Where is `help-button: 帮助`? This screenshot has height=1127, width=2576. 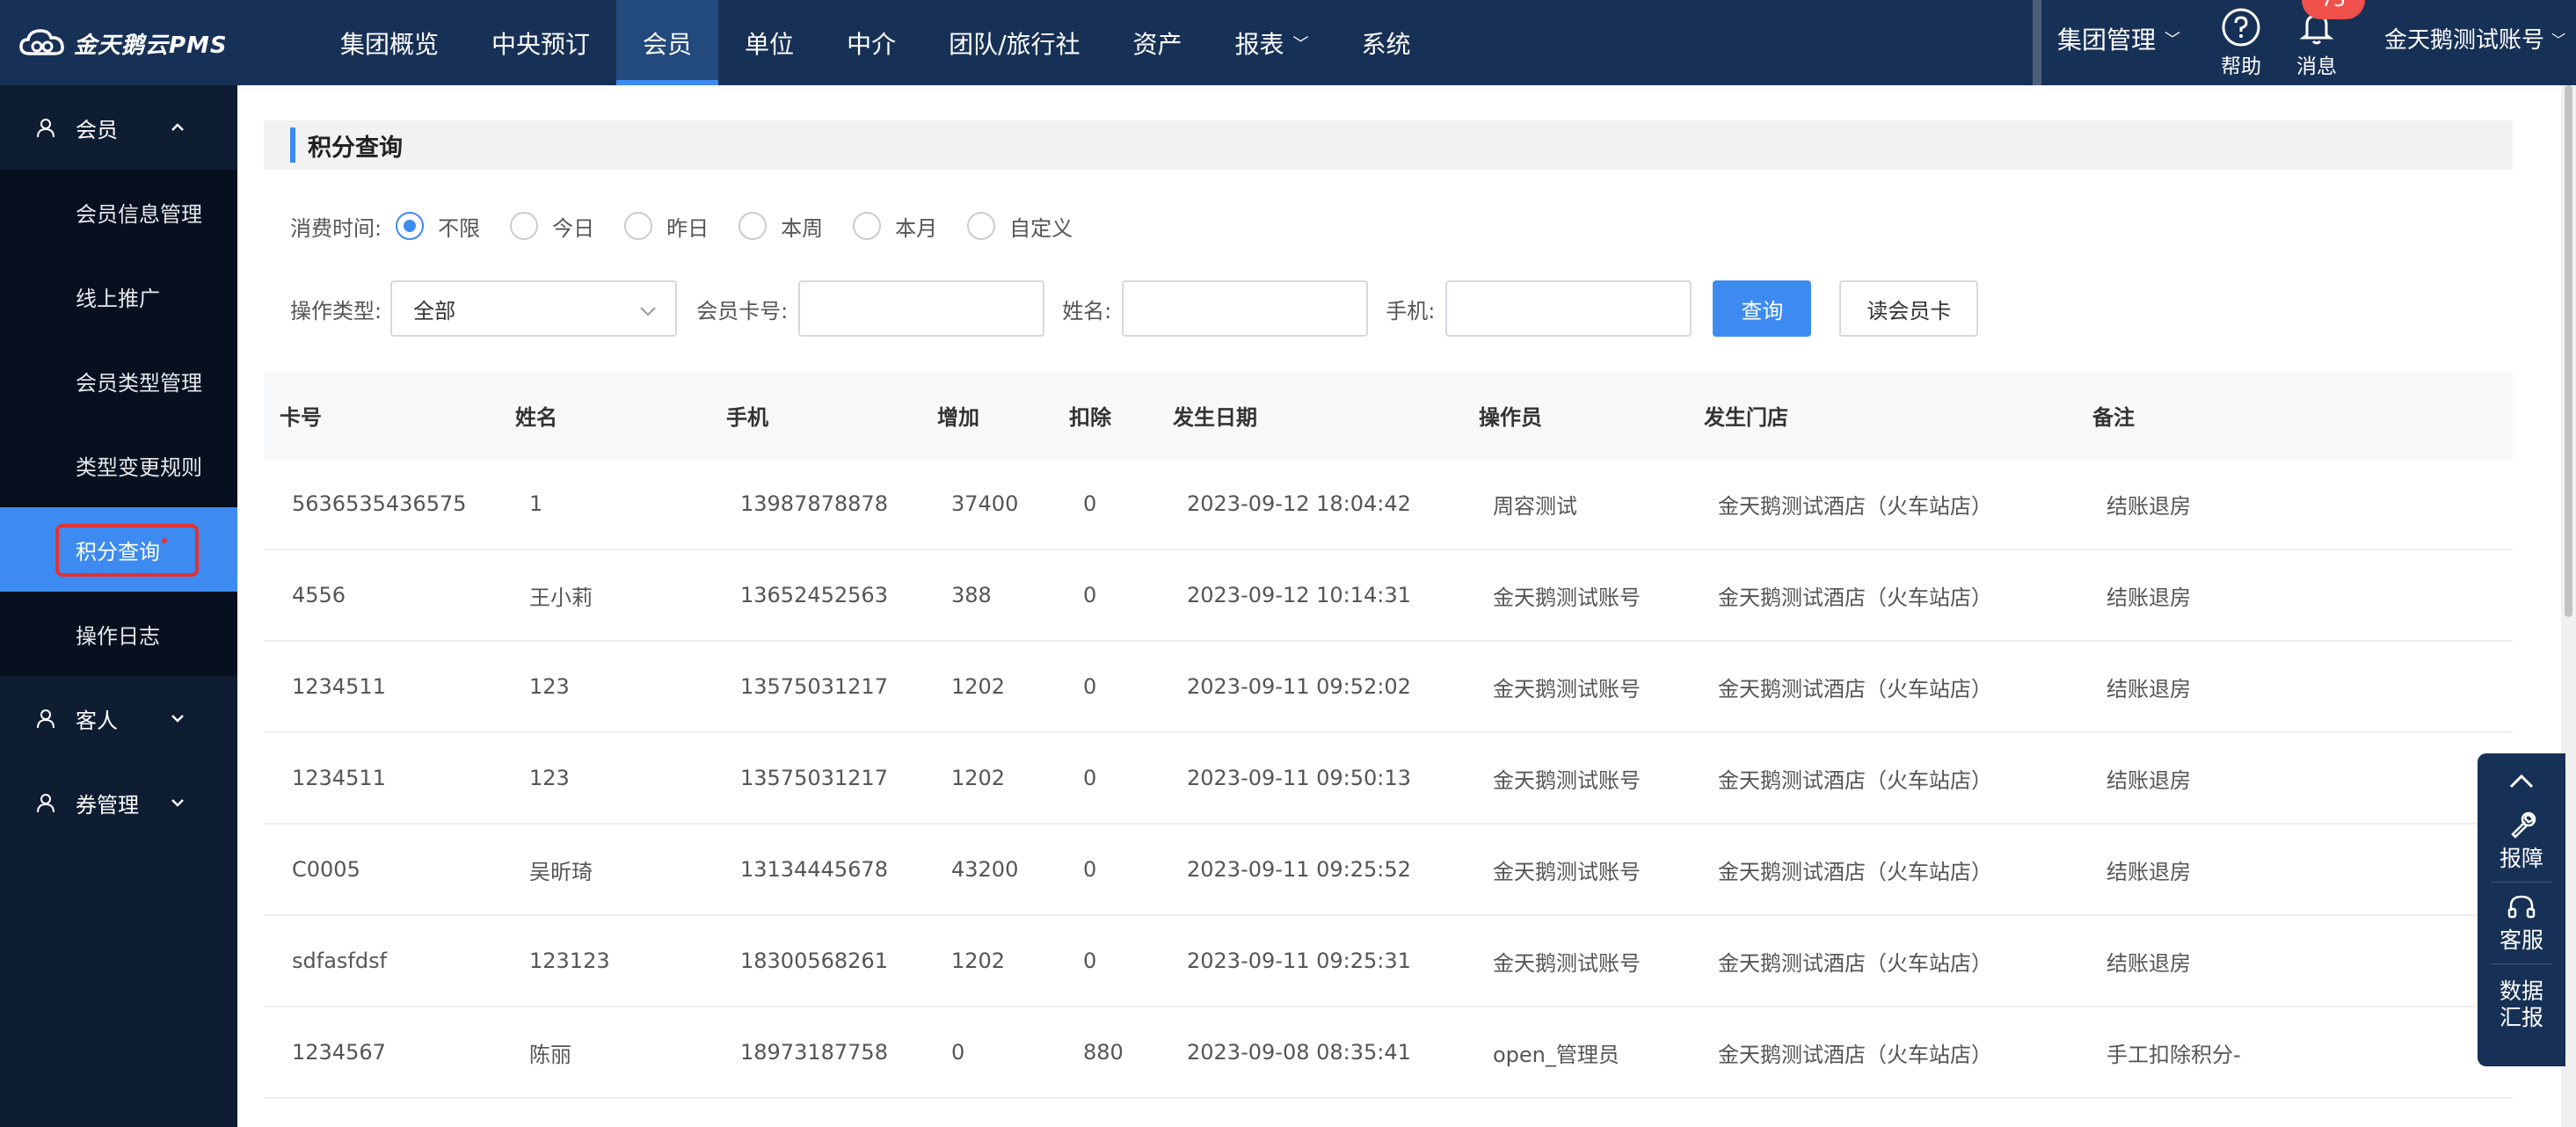
help-button: 帮助 is located at coordinates (2241, 42).